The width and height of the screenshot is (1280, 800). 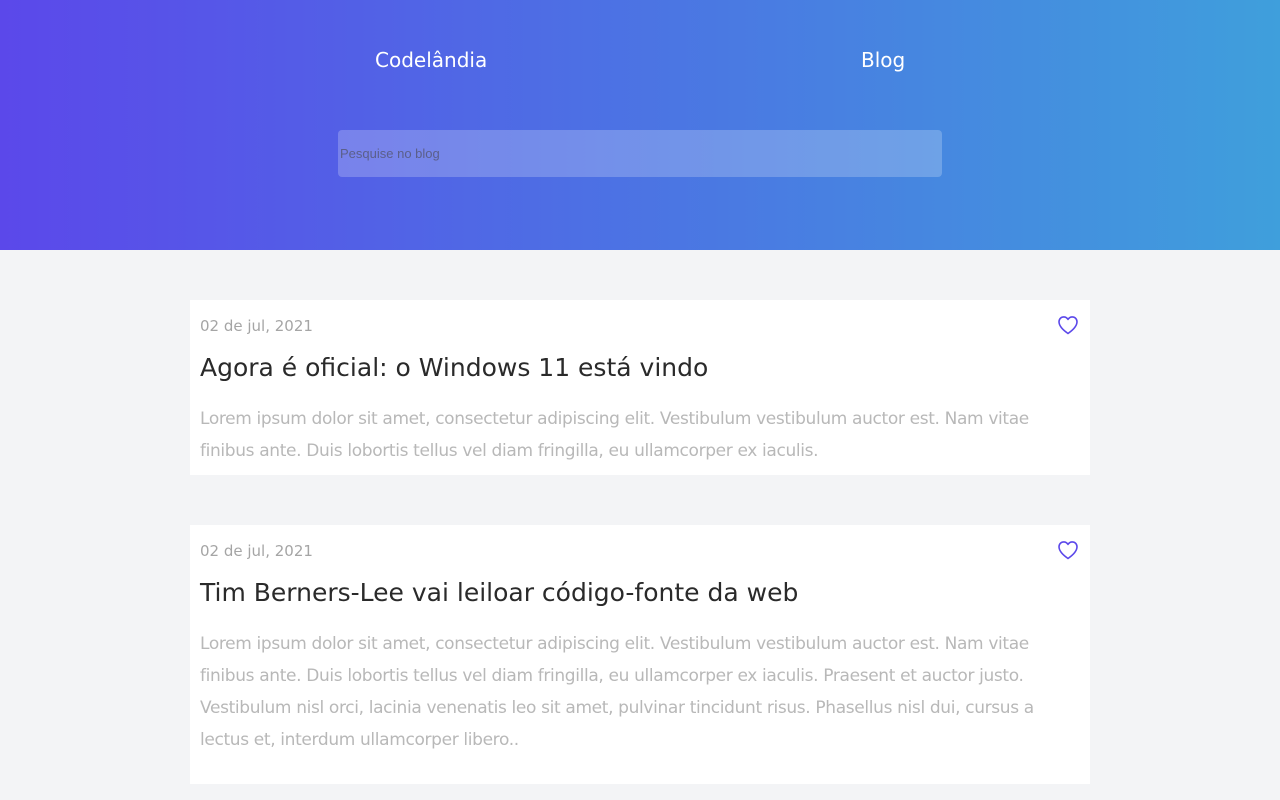 I want to click on brand-logo-link: Codelândia, so click(x=431, y=60).